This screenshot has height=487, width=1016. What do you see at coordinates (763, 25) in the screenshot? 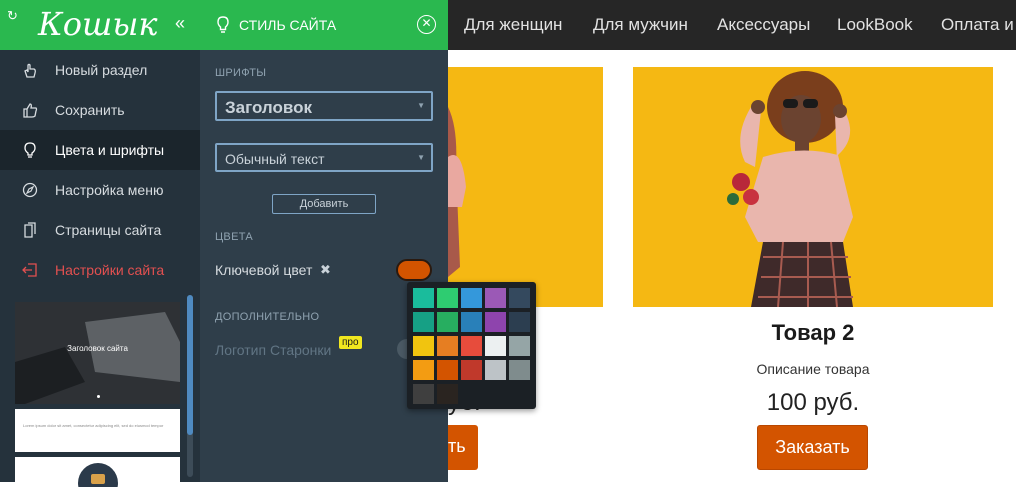
I see `nav-link-accessories: Аксессуары` at bounding box center [763, 25].